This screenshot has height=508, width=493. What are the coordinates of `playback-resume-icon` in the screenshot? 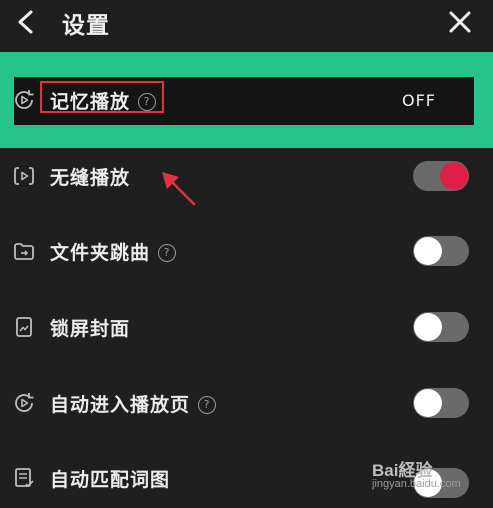 It's located at (24, 99).